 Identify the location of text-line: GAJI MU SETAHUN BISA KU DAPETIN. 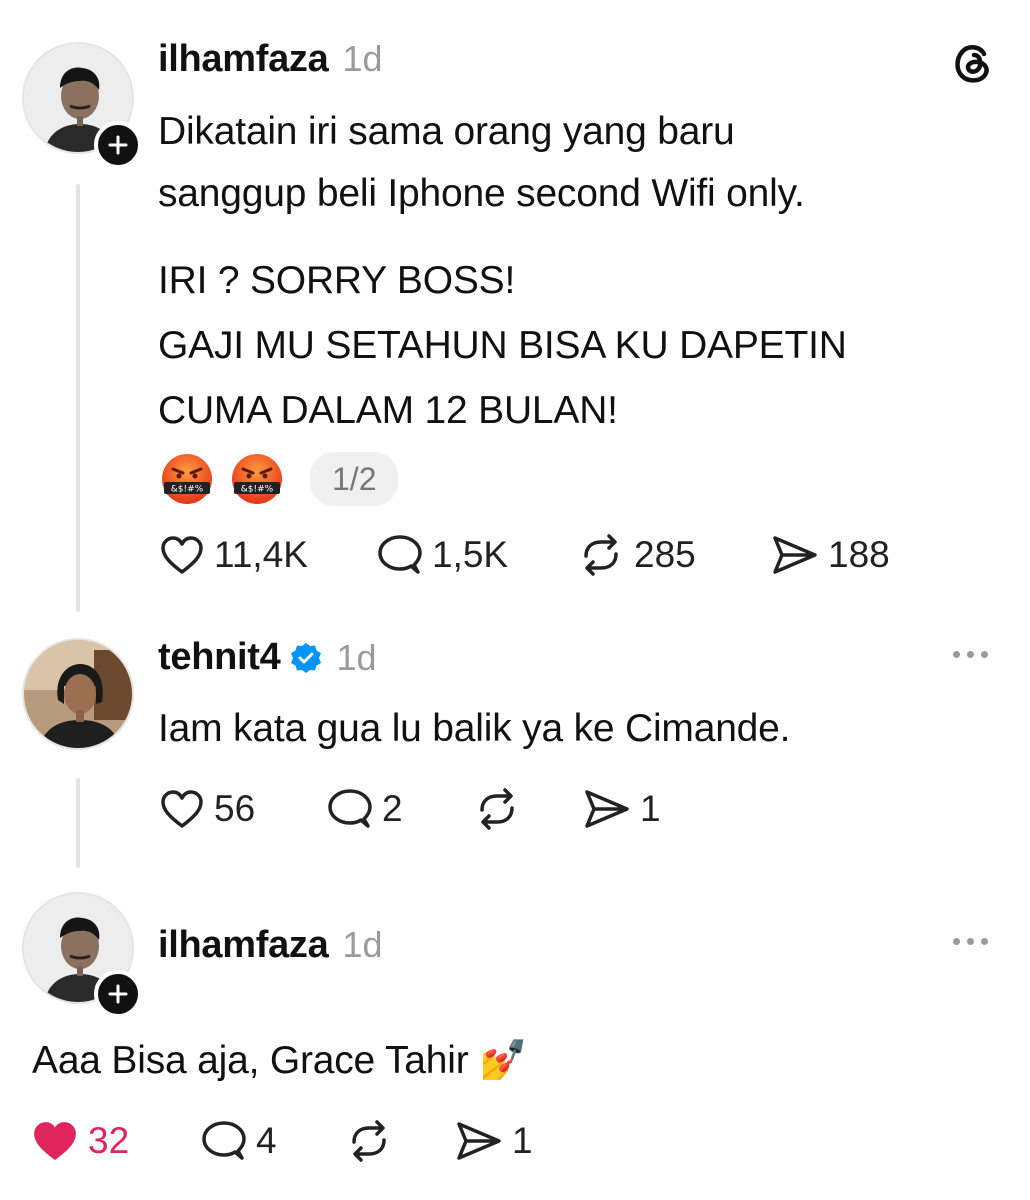
(502, 345).